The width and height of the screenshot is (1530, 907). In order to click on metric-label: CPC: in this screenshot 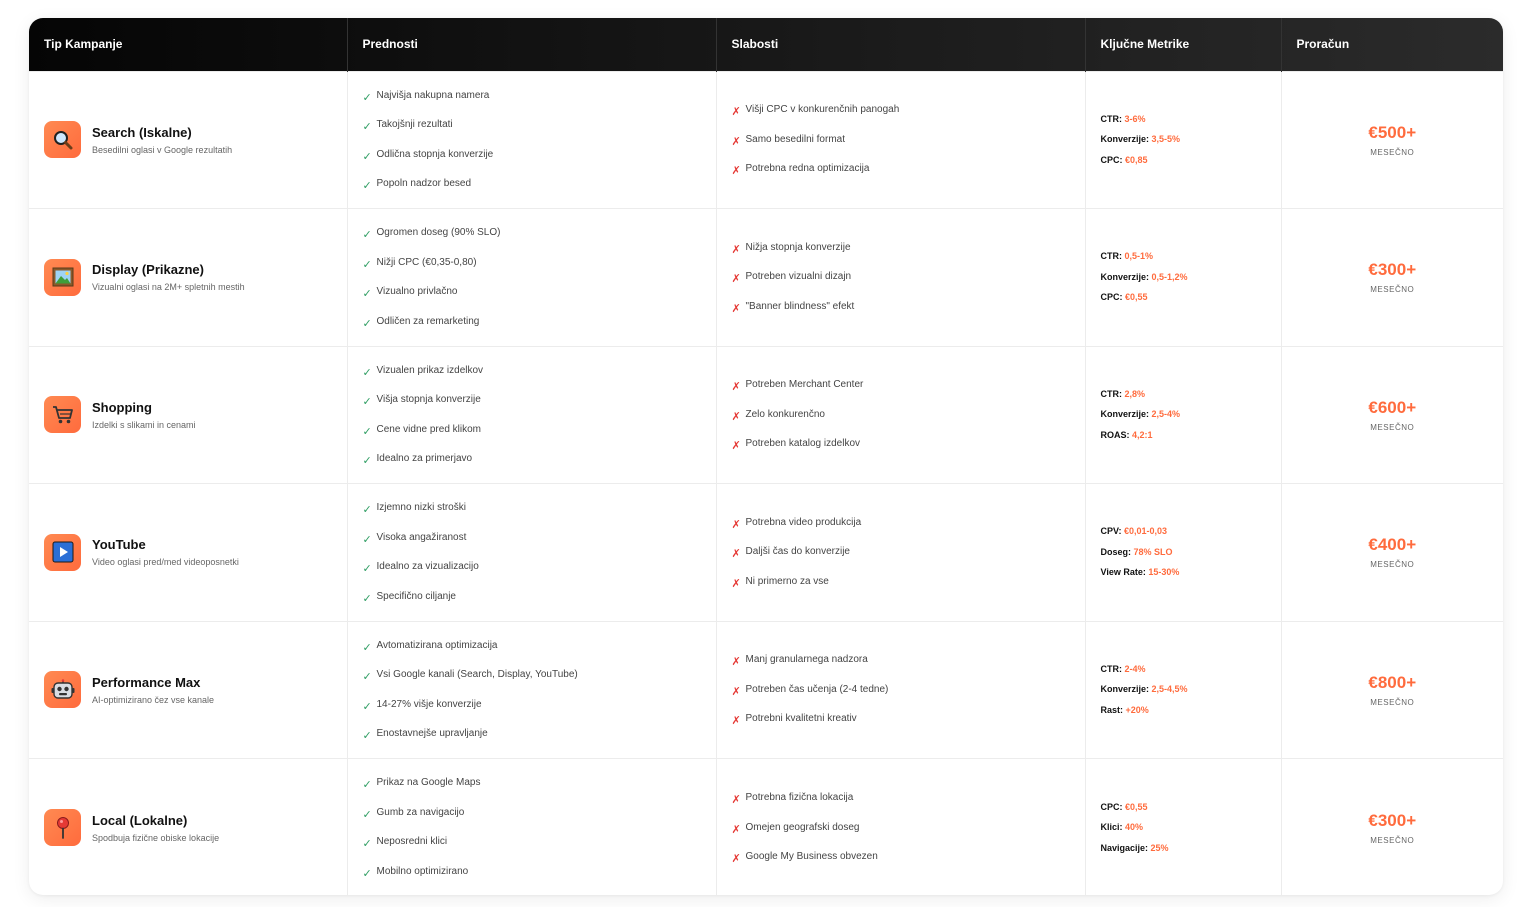, I will do `click(1111, 297)`.